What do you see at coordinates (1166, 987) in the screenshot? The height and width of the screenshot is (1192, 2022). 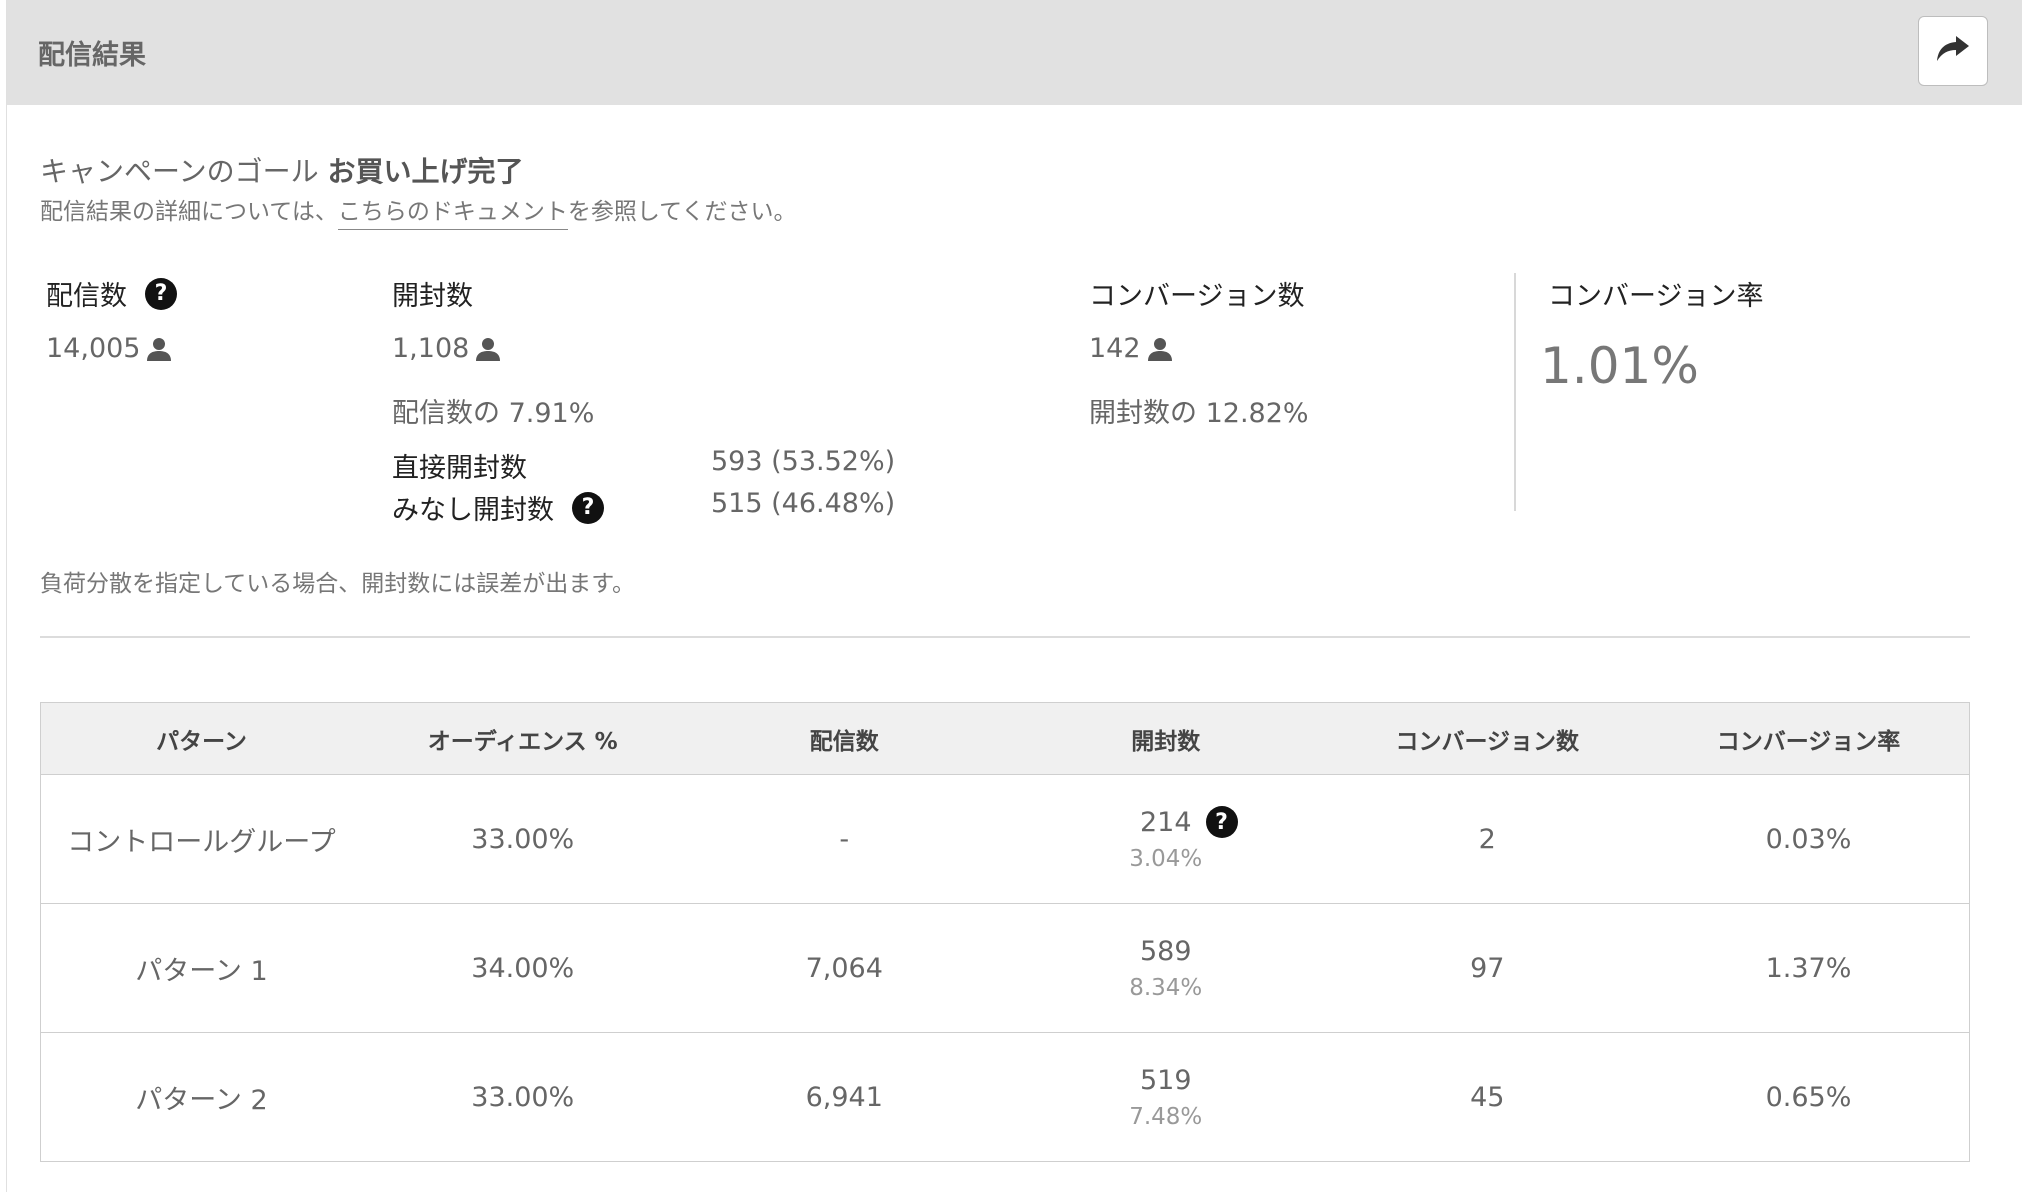 I see `opened-percent: 8.34%` at bounding box center [1166, 987].